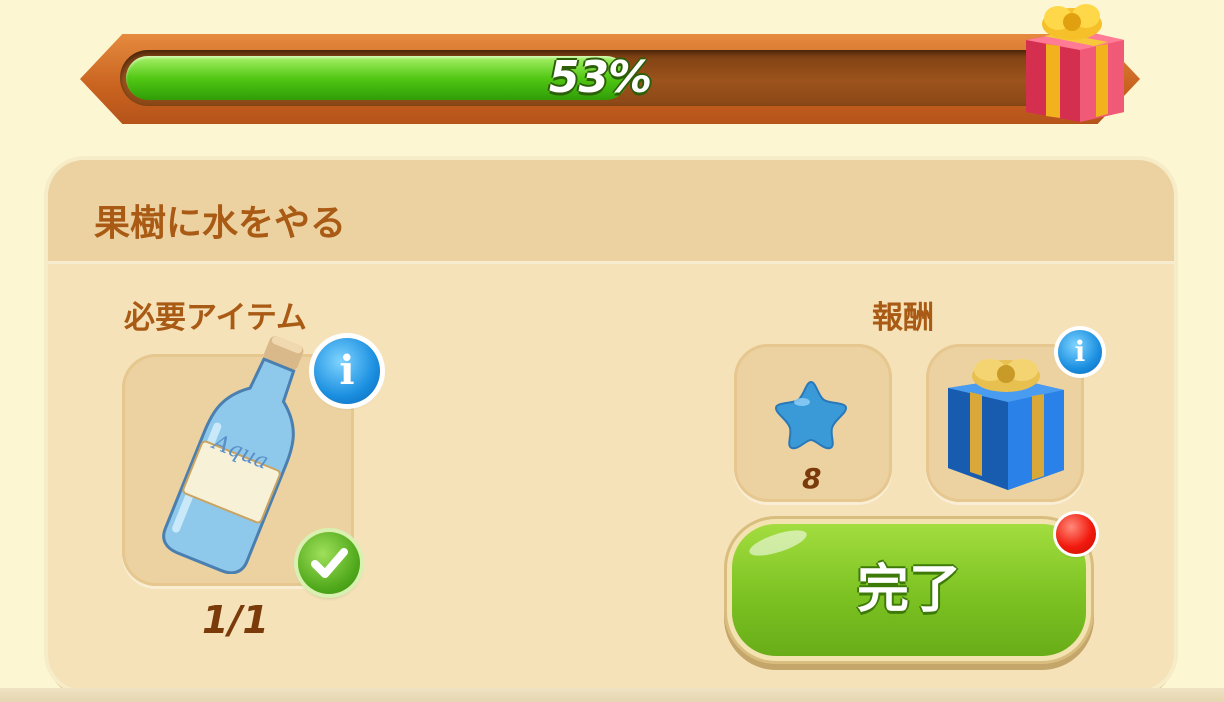 This screenshot has height=702, width=1224. Describe the element at coordinates (1072, 62) in the screenshot. I see `gift-box-icon` at that location.